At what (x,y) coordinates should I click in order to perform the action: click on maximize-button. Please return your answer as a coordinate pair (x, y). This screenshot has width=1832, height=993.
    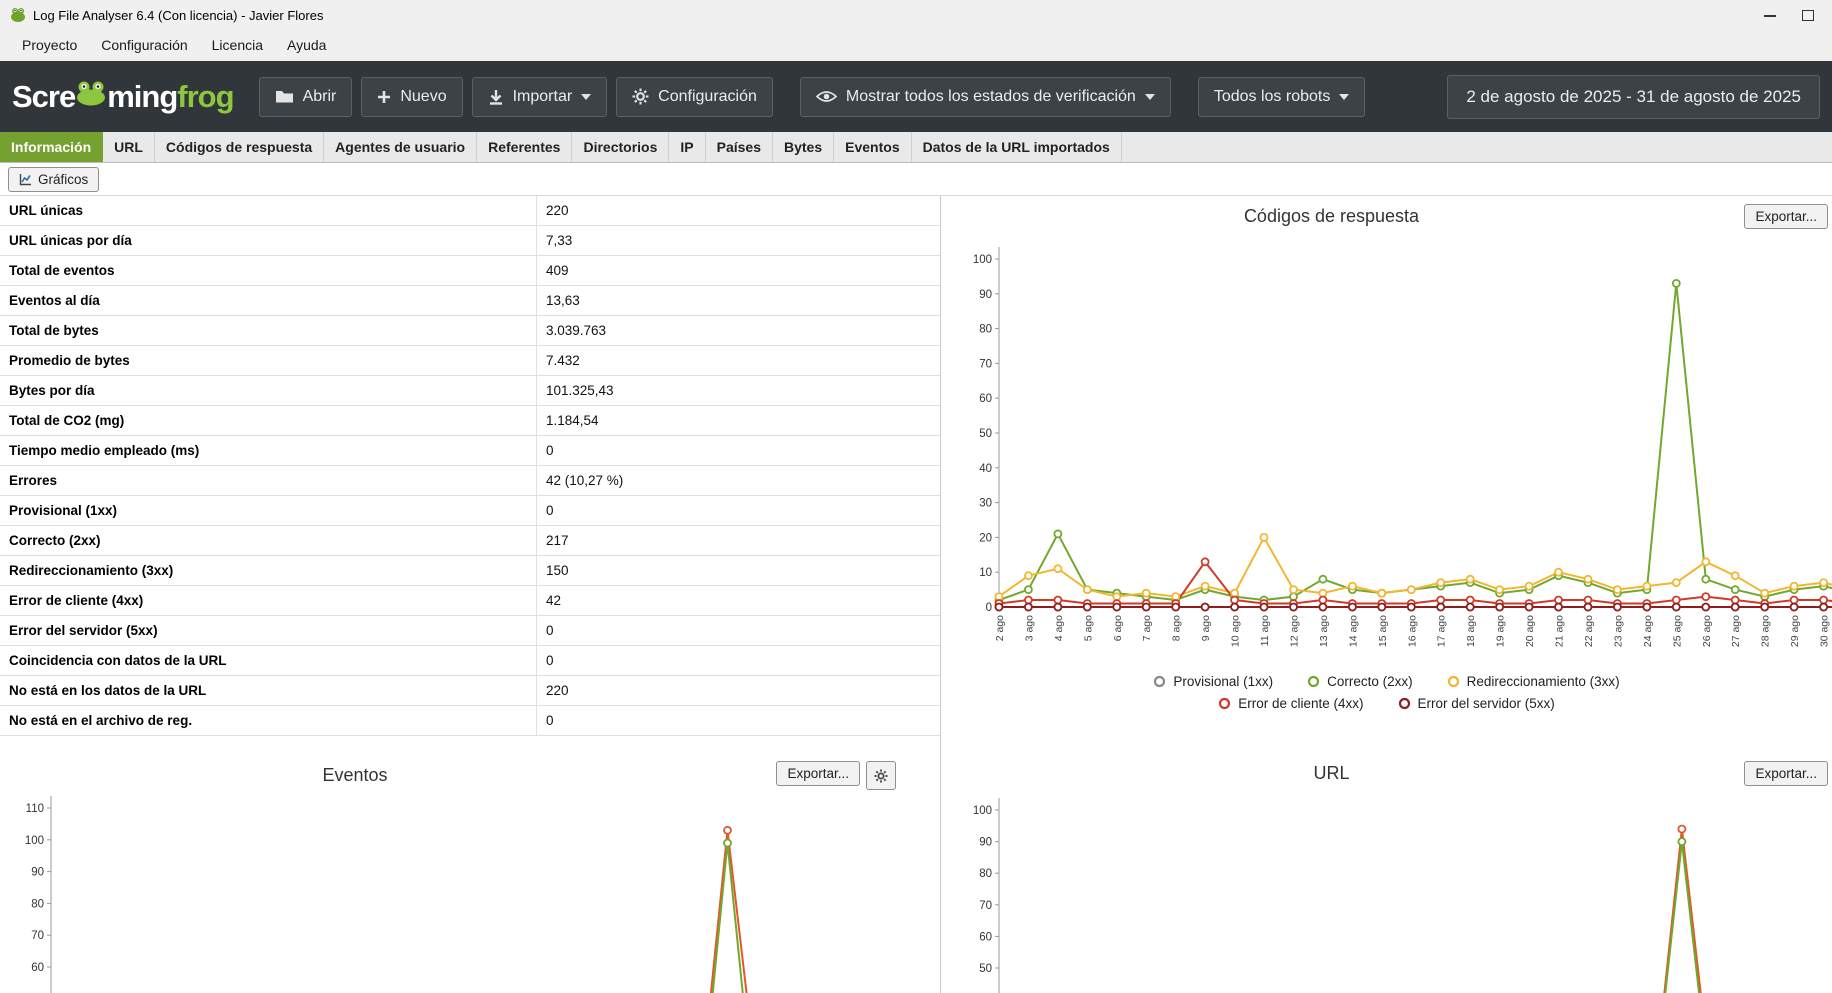
    Looking at the image, I should click on (1808, 15).